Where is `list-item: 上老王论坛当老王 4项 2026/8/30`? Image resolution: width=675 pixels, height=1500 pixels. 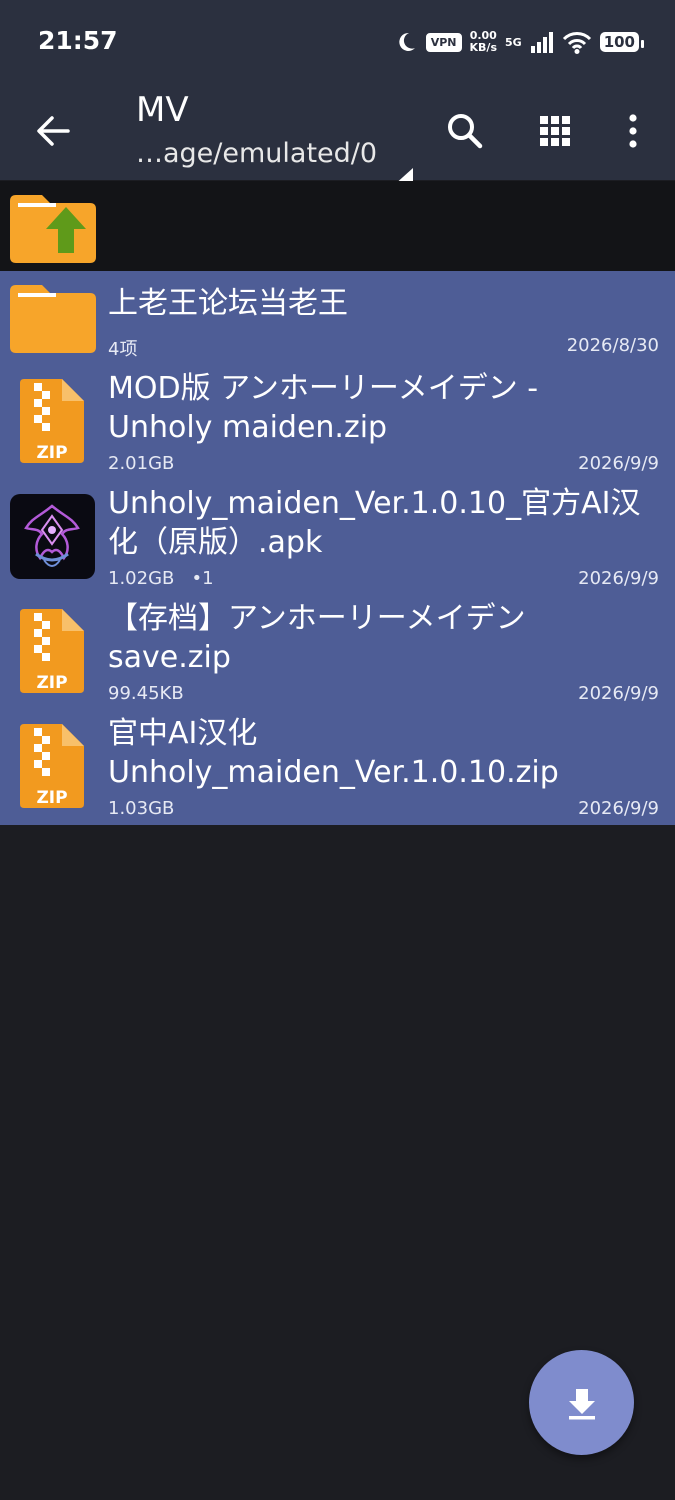
list-item: 上老王论坛当老王 4项 2026/8/30 is located at coordinates (337, 317).